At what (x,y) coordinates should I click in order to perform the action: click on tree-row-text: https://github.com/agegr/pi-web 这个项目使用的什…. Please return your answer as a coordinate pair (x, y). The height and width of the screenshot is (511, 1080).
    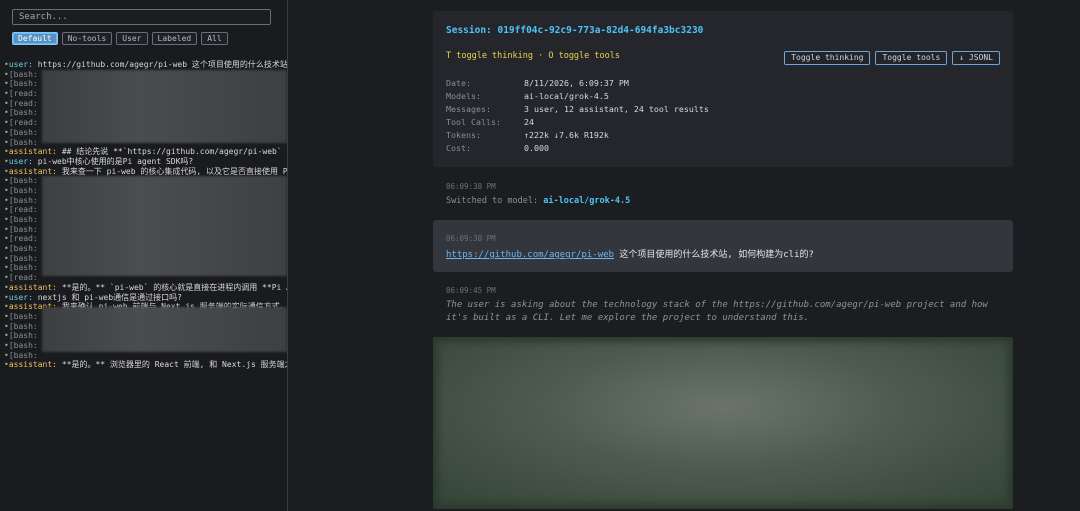
    Looking at the image, I should click on (159, 64).